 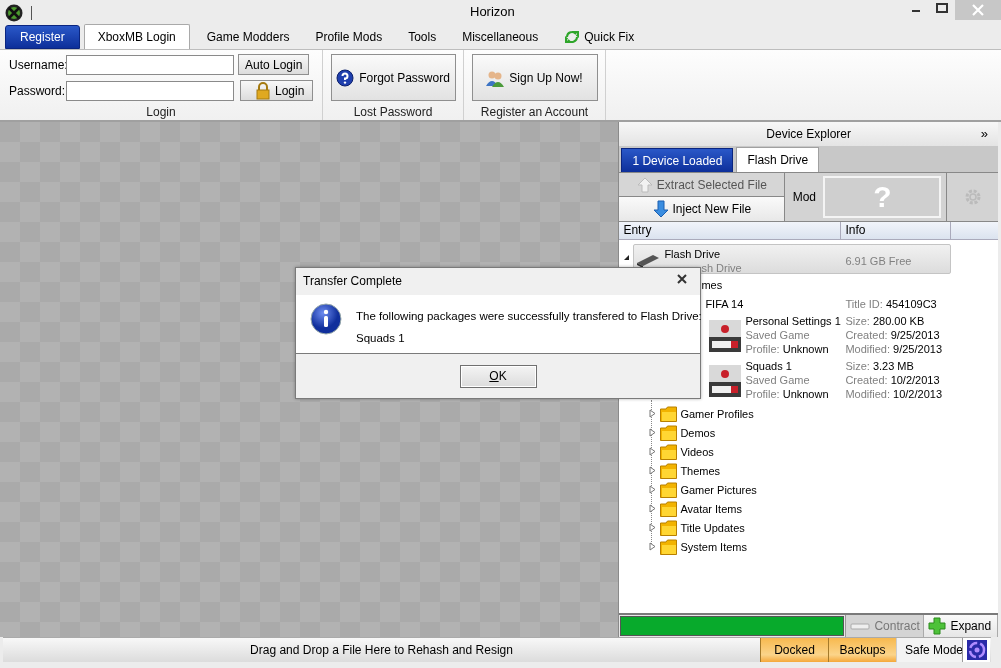 I want to click on folder-name: mes, so click(x=712, y=285).